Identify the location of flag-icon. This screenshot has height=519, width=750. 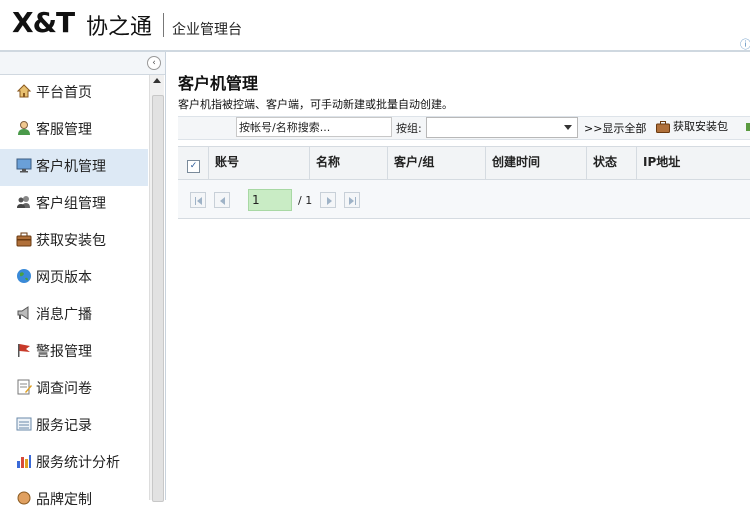
(24, 350).